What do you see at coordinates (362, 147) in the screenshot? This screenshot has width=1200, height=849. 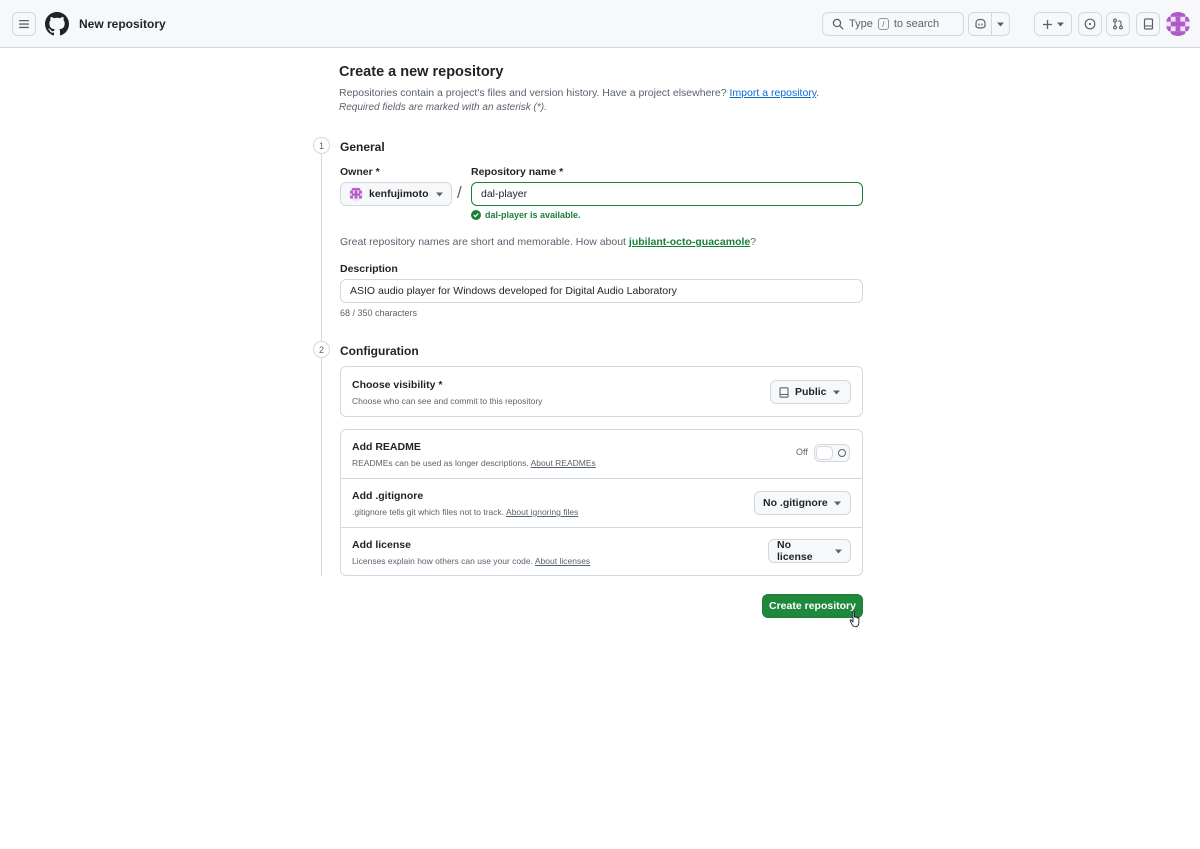 I see `section-title-general: General` at bounding box center [362, 147].